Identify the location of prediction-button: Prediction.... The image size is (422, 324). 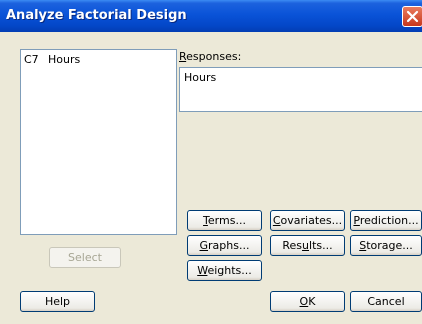
(386, 220).